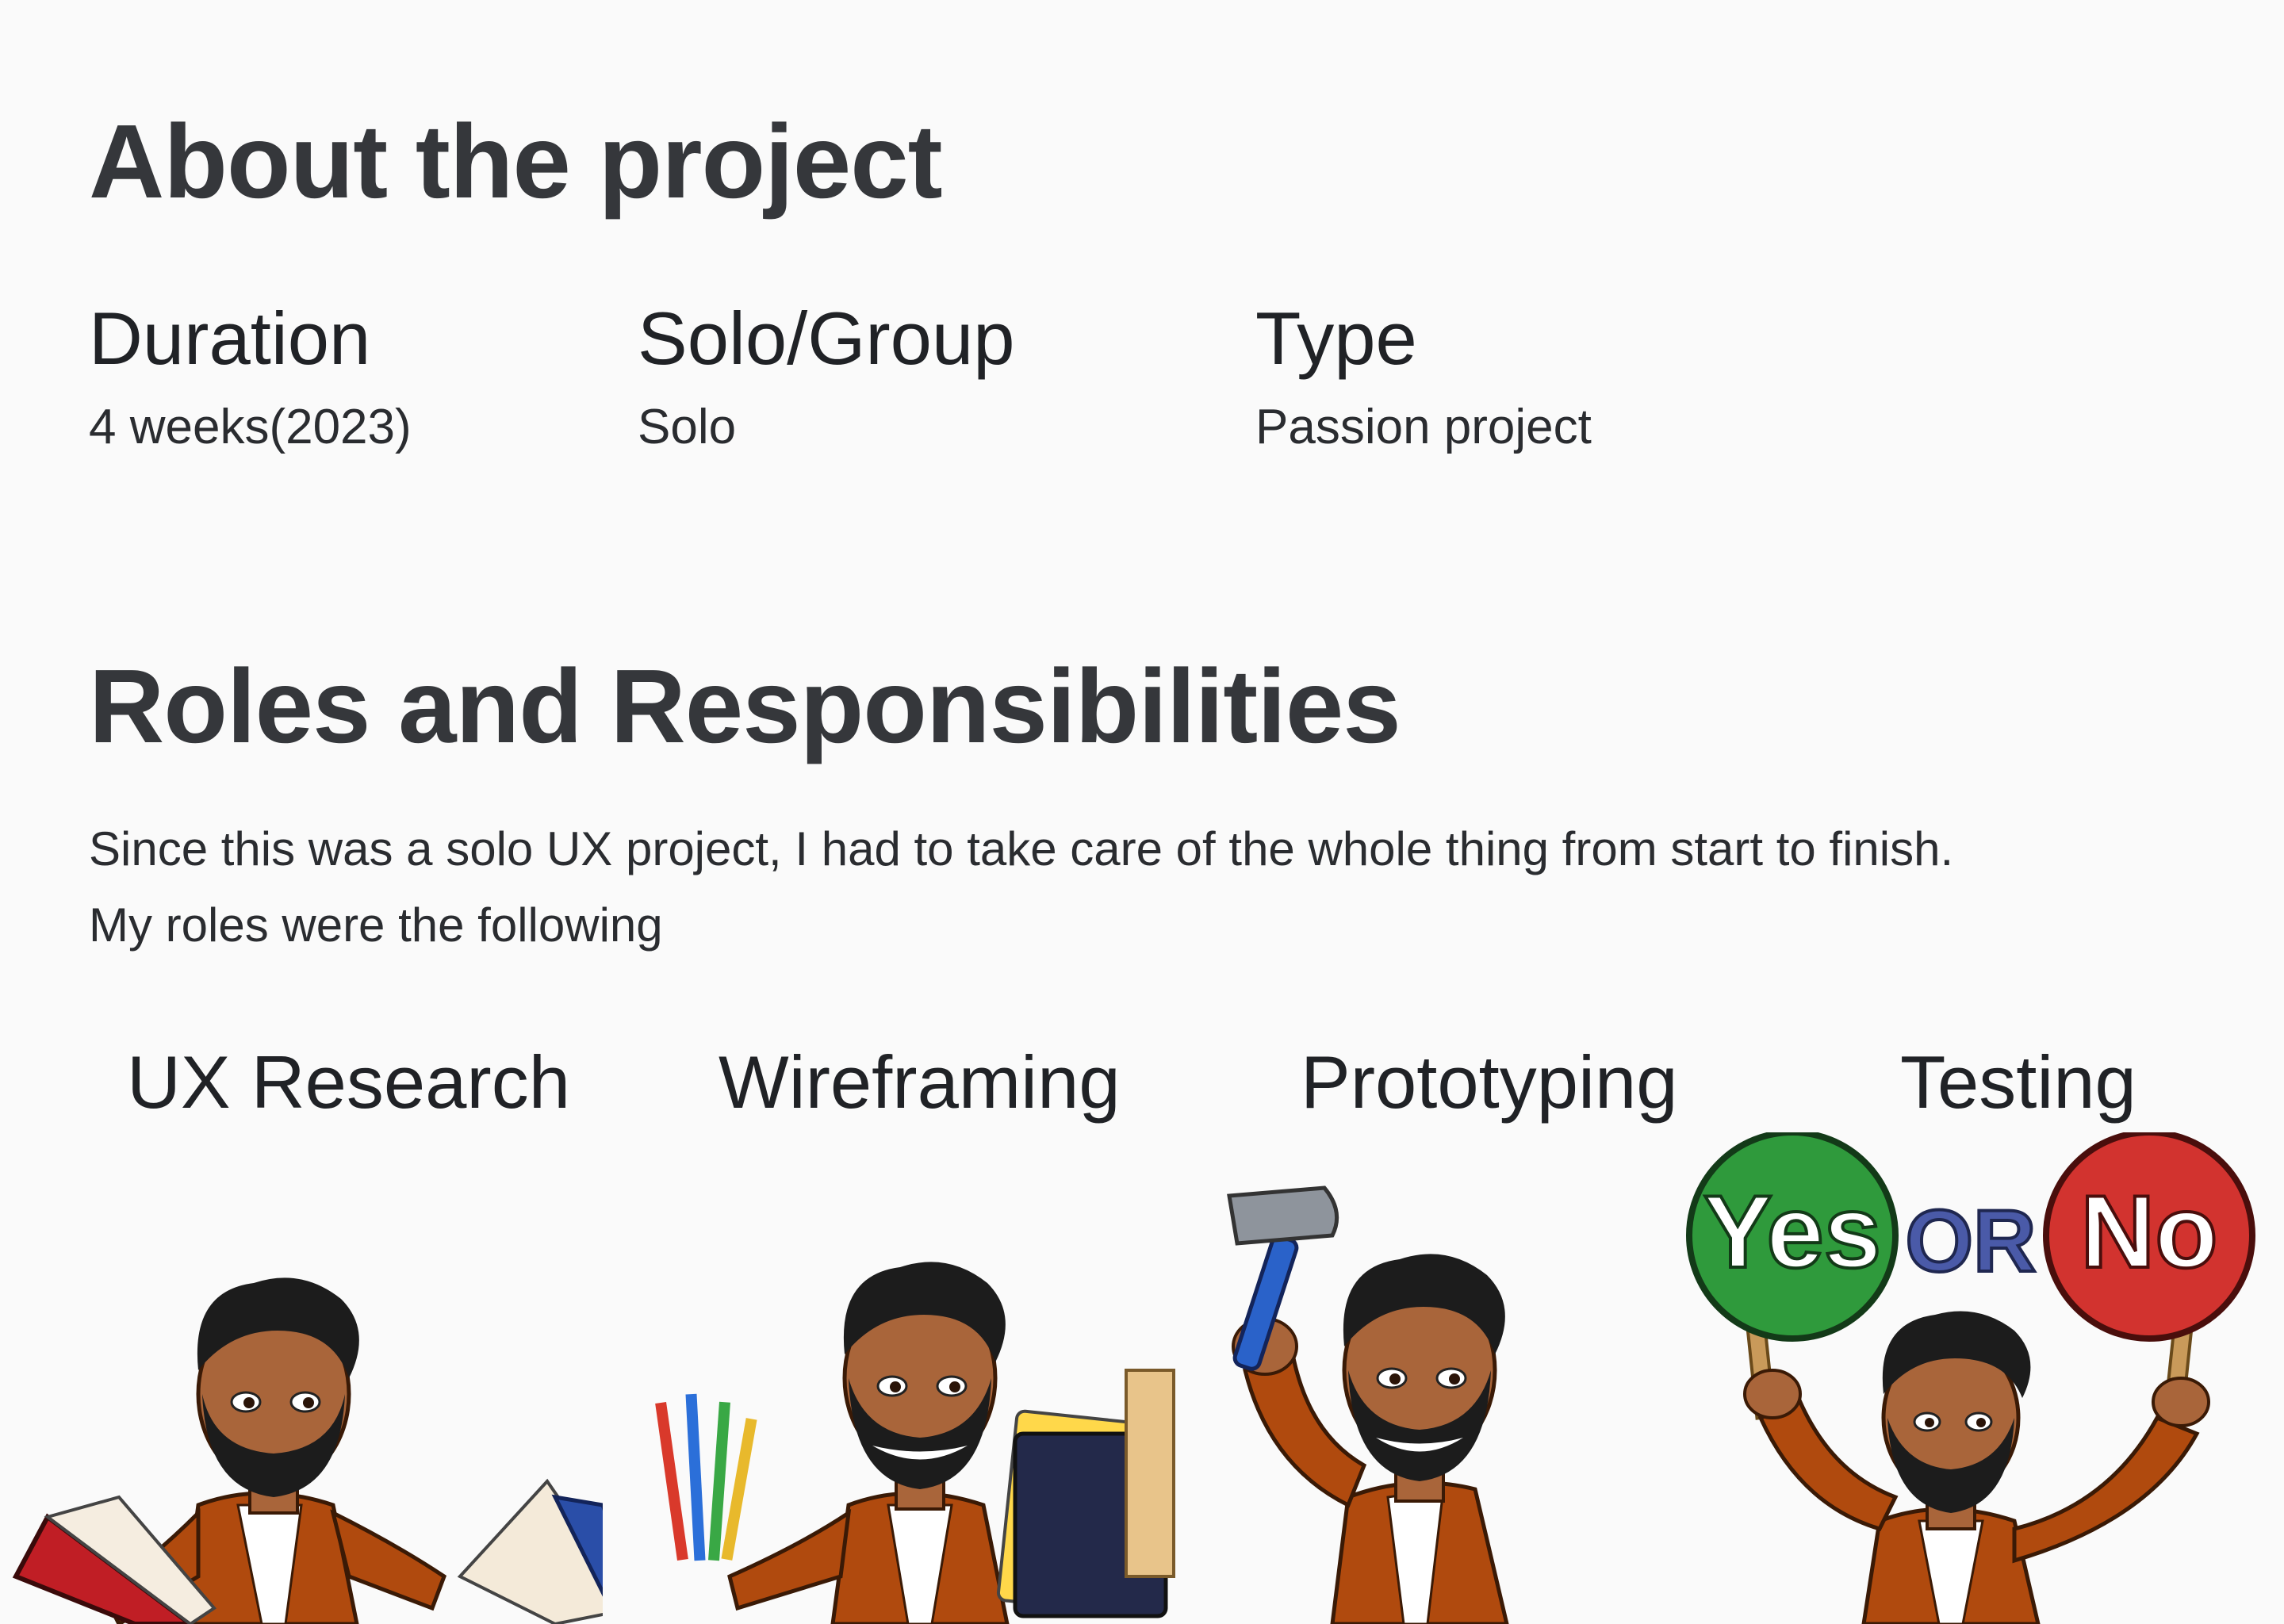 The width and height of the screenshot is (2284, 1624). I want to click on or-text: OR, so click(1971, 1241).